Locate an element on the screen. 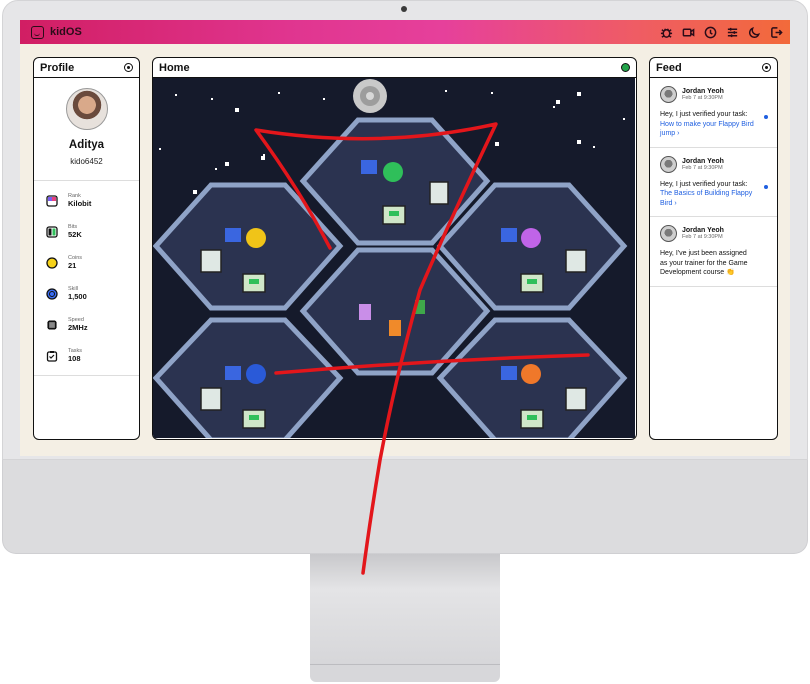  video-icon is located at coordinates (688, 32).